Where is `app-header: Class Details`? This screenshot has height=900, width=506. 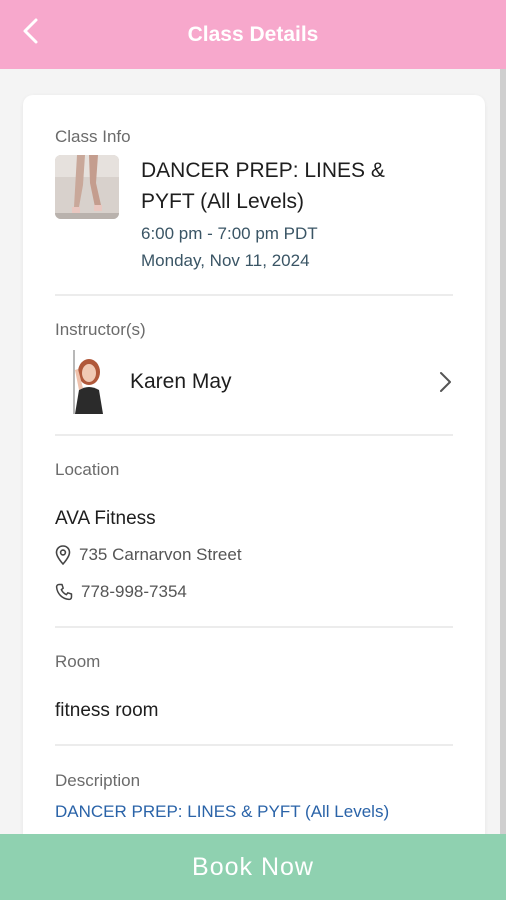 app-header: Class Details is located at coordinates (253, 34).